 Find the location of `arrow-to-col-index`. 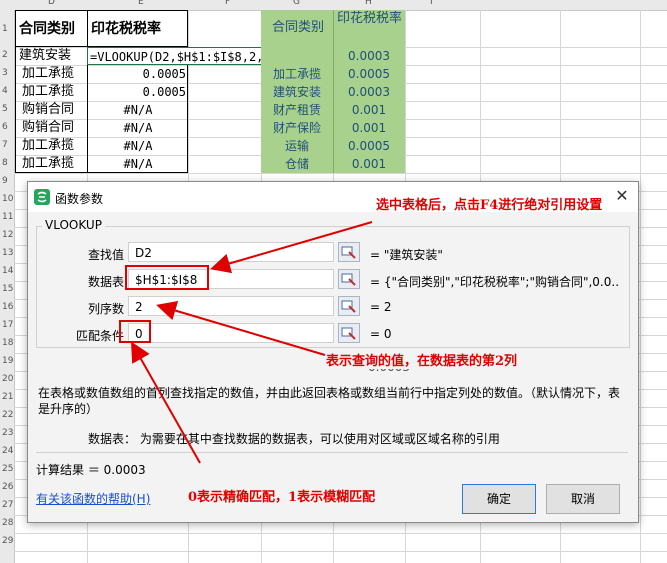

arrow-to-col-index is located at coordinates (241, 328).